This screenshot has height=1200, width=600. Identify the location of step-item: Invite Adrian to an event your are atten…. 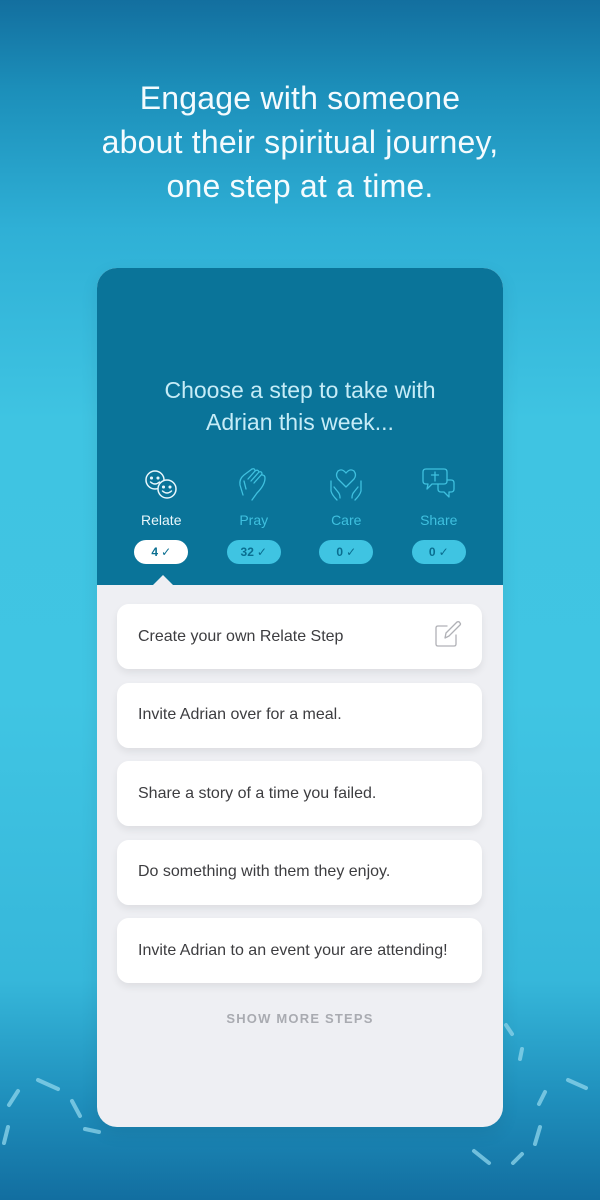
(299, 950).